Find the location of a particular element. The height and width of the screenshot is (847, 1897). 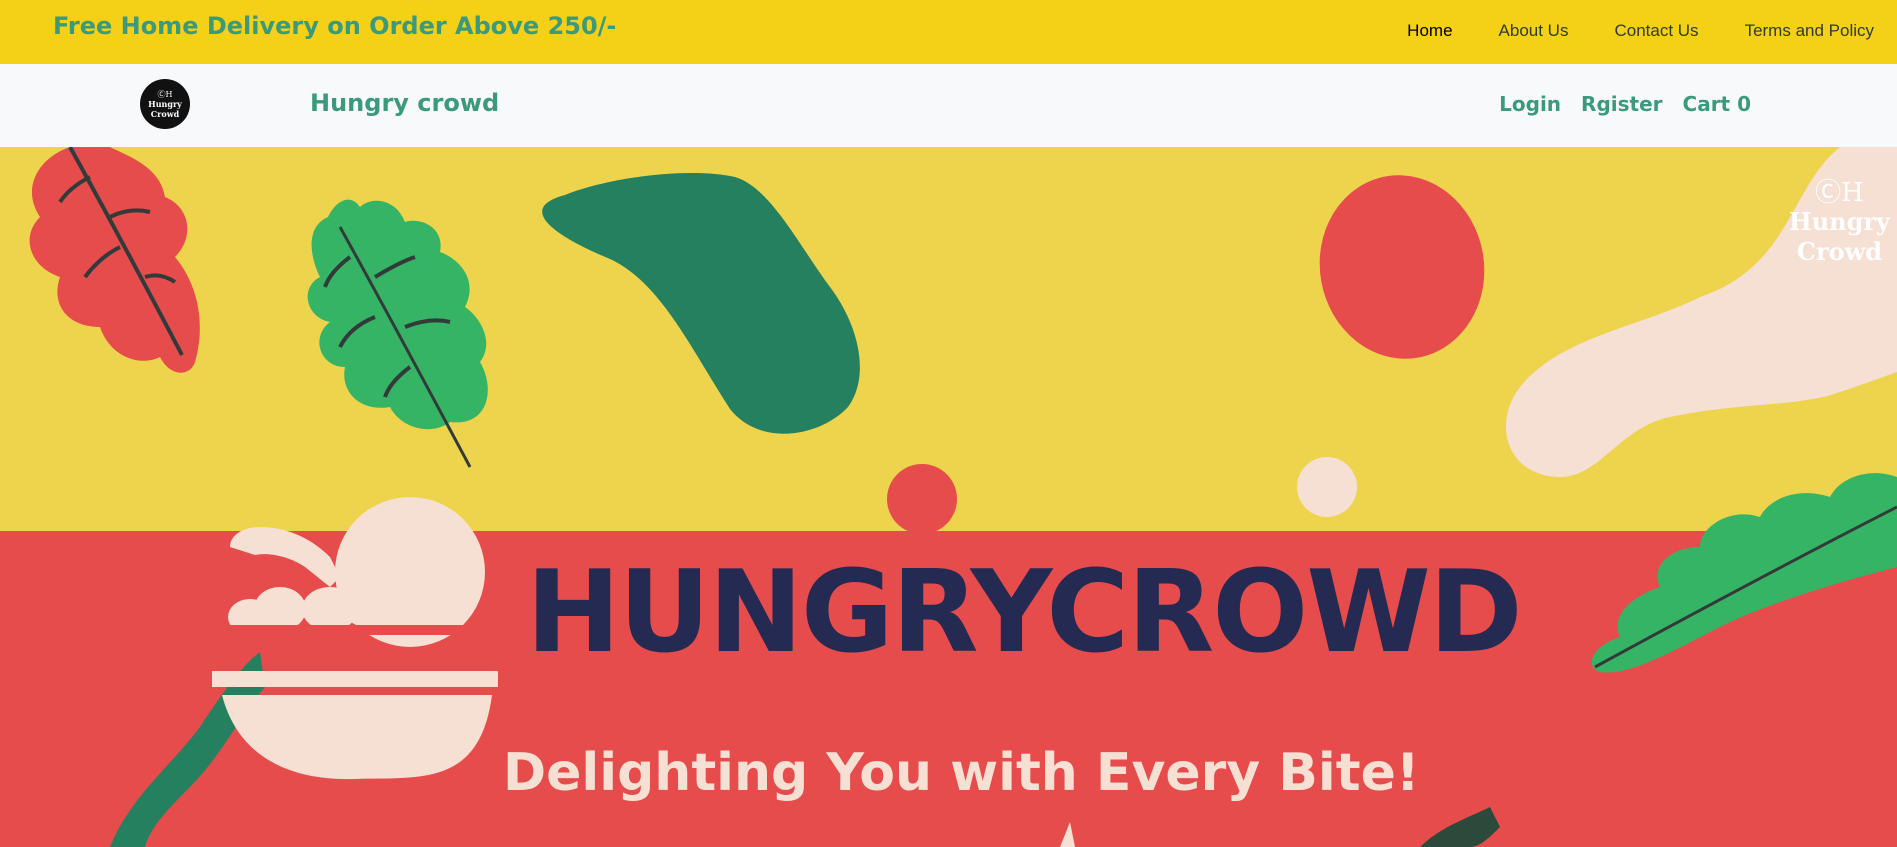

logo-line-1: Hungry is located at coordinates (165, 103).